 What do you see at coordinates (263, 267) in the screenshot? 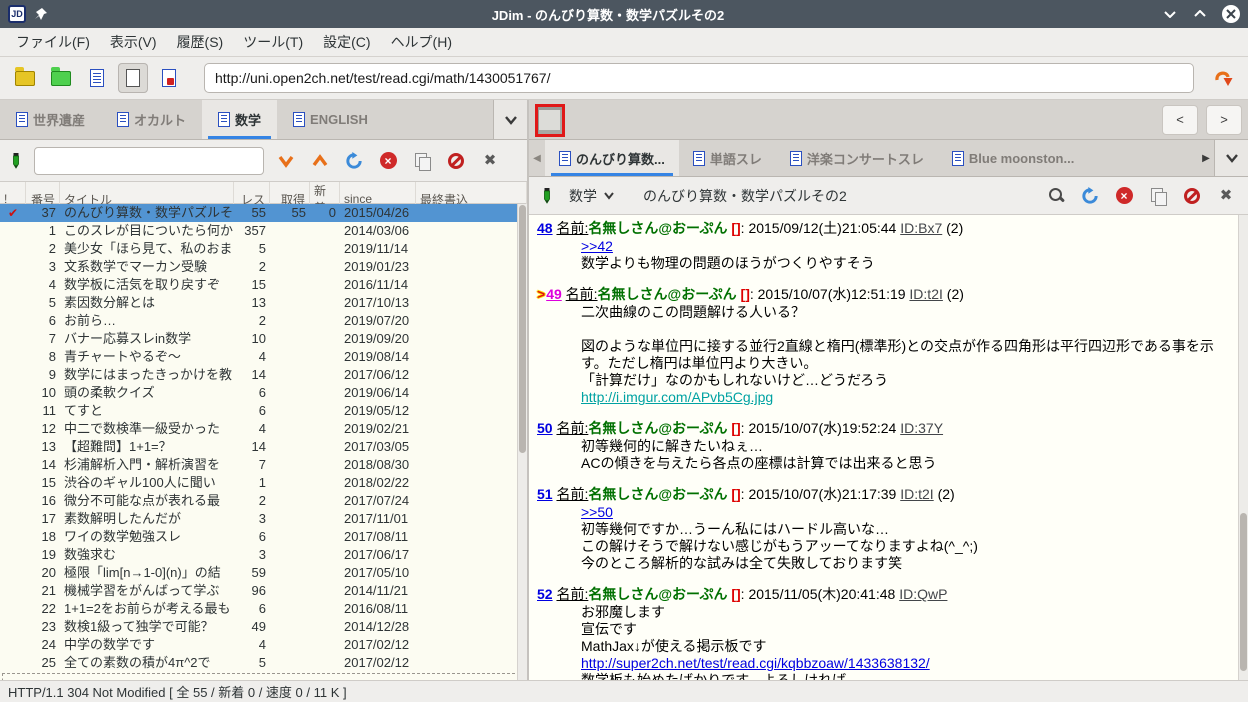
I see `thread-list-row: 3 文系数学でマーカン受験 2 2019/01/23` at bounding box center [263, 267].